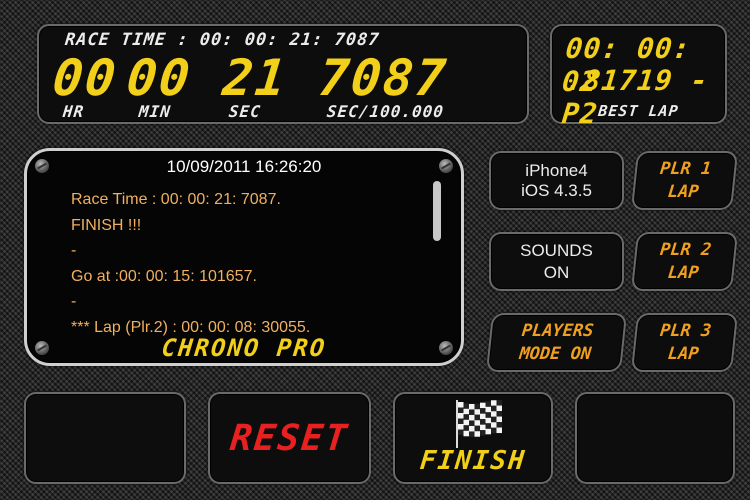 This screenshot has height=500, width=750. I want to click on sounds-state: ON, so click(556, 272).